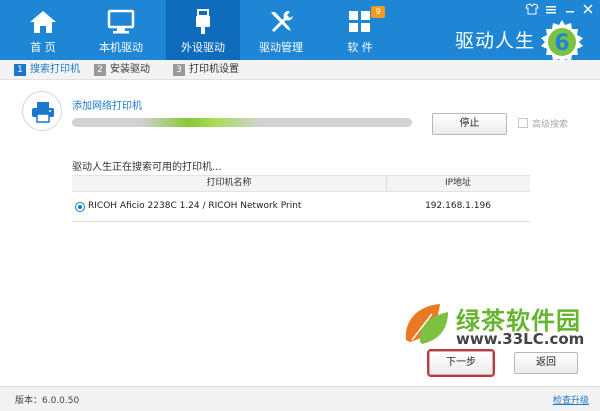 The height and width of the screenshot is (411, 600). Describe the element at coordinates (300, 398) in the screenshot. I see `status-footer: 版本：6.0.0.50 检查升级` at that location.